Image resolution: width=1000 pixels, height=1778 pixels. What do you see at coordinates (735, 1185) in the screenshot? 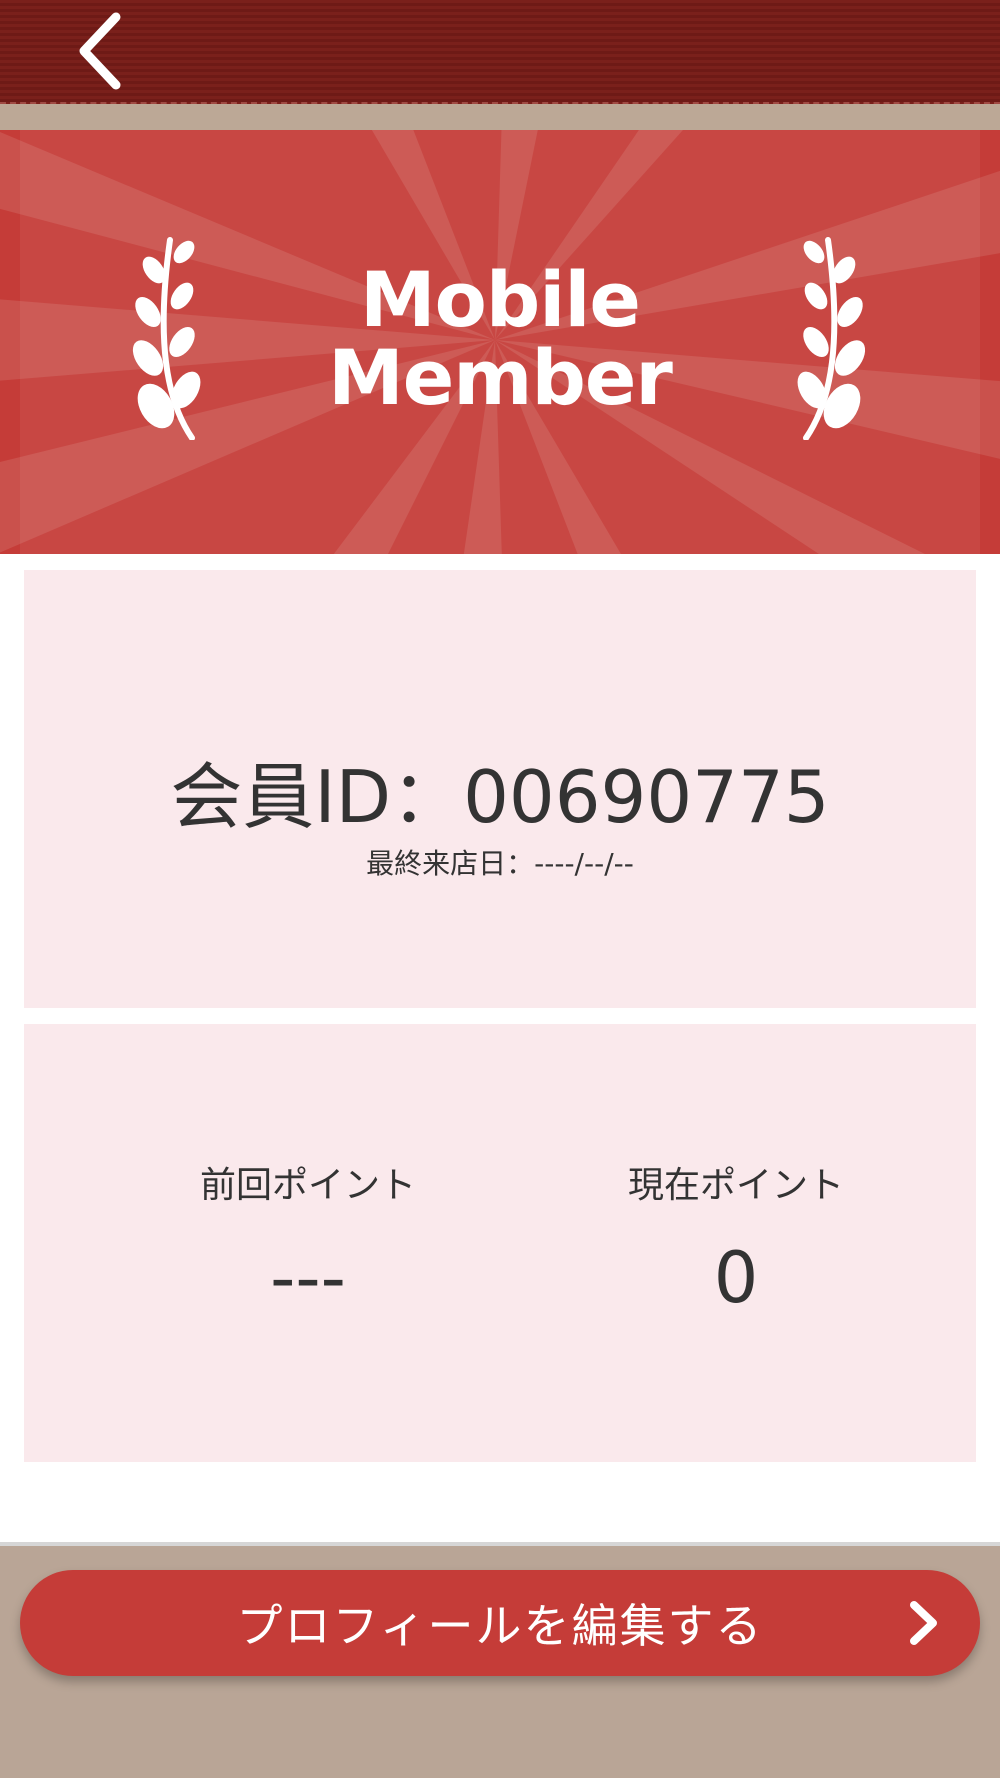
I see `current-points-label: 現在ポイント` at bounding box center [735, 1185].